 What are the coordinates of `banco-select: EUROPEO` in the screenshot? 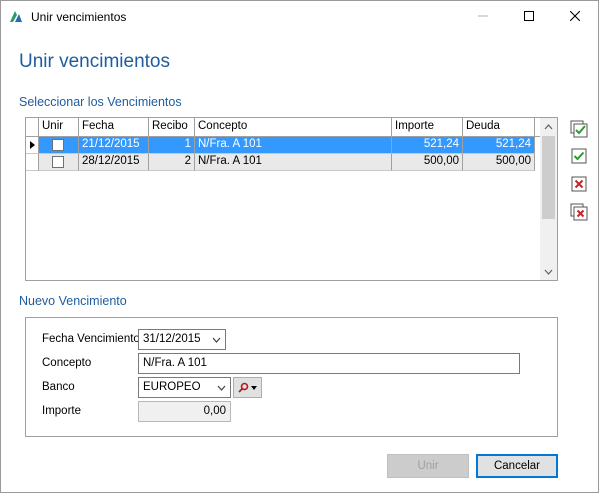 It's located at (184, 387).